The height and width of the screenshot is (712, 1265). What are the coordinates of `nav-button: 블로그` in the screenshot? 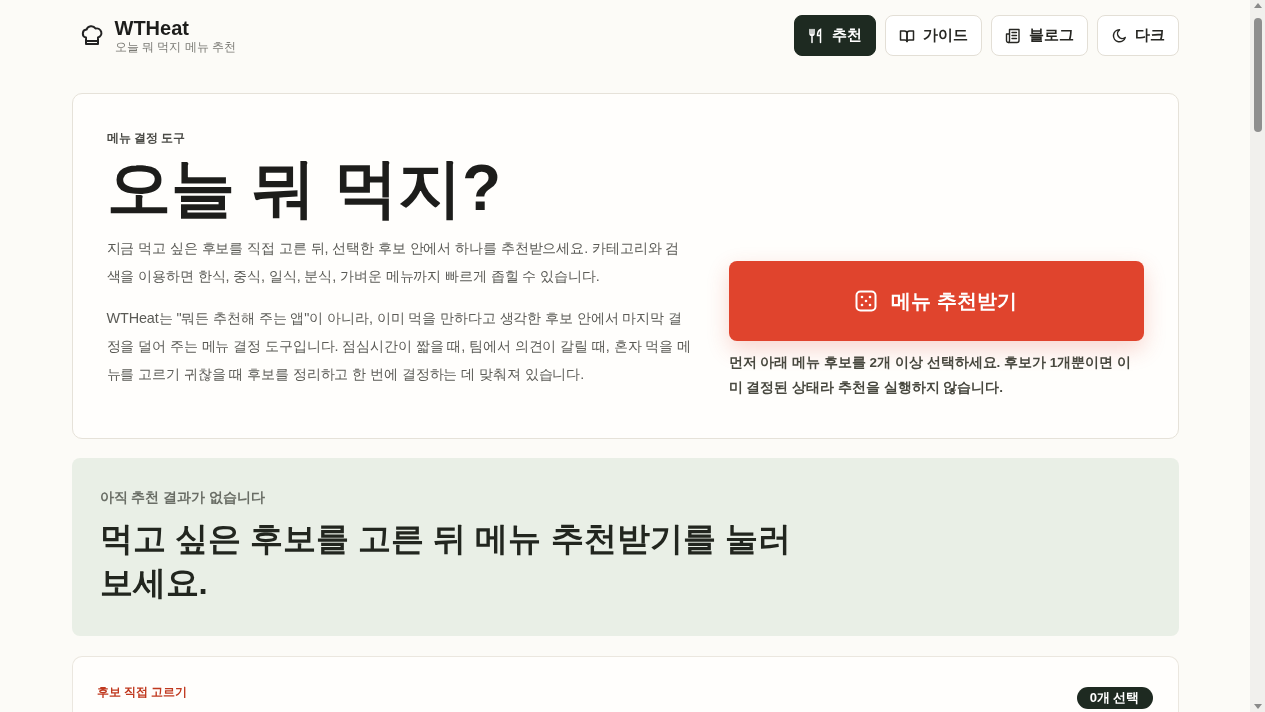 It's located at (1039, 35).